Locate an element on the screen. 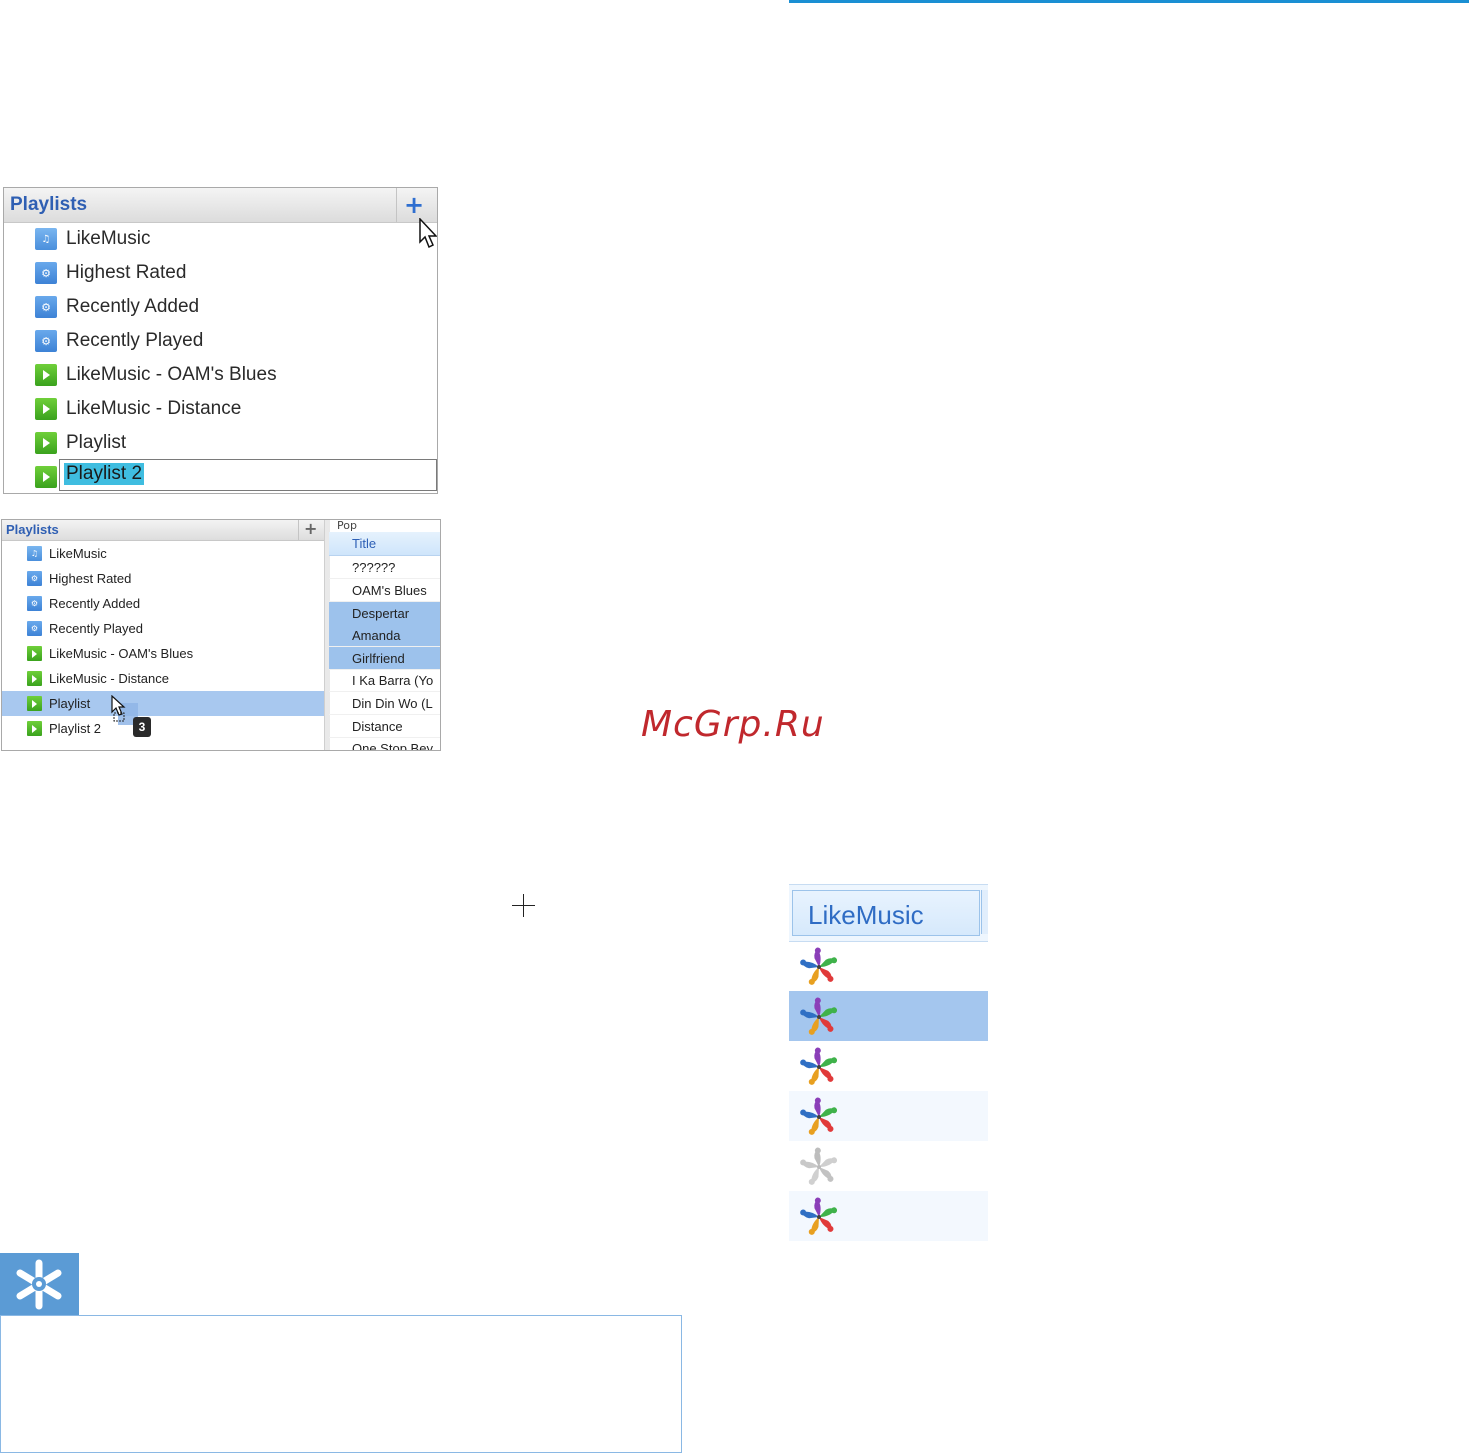  playlist-item-label: Playlist 2 is located at coordinates (75, 728).